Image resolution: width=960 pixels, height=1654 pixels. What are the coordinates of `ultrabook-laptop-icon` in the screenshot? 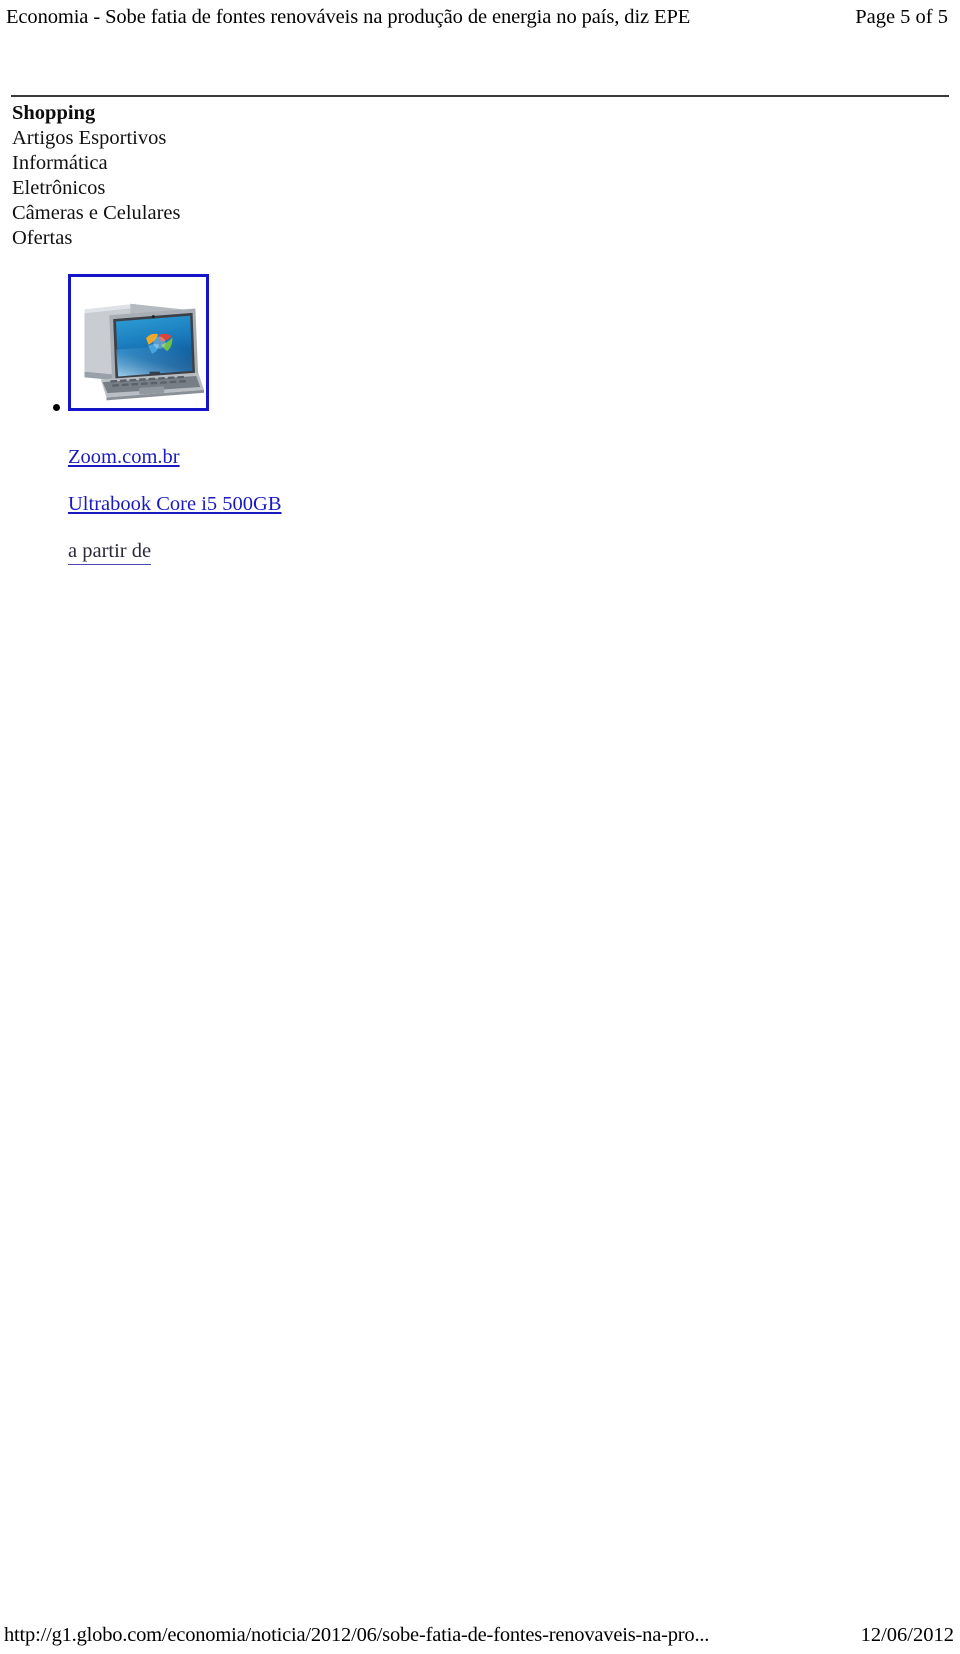 It's located at (138, 342).